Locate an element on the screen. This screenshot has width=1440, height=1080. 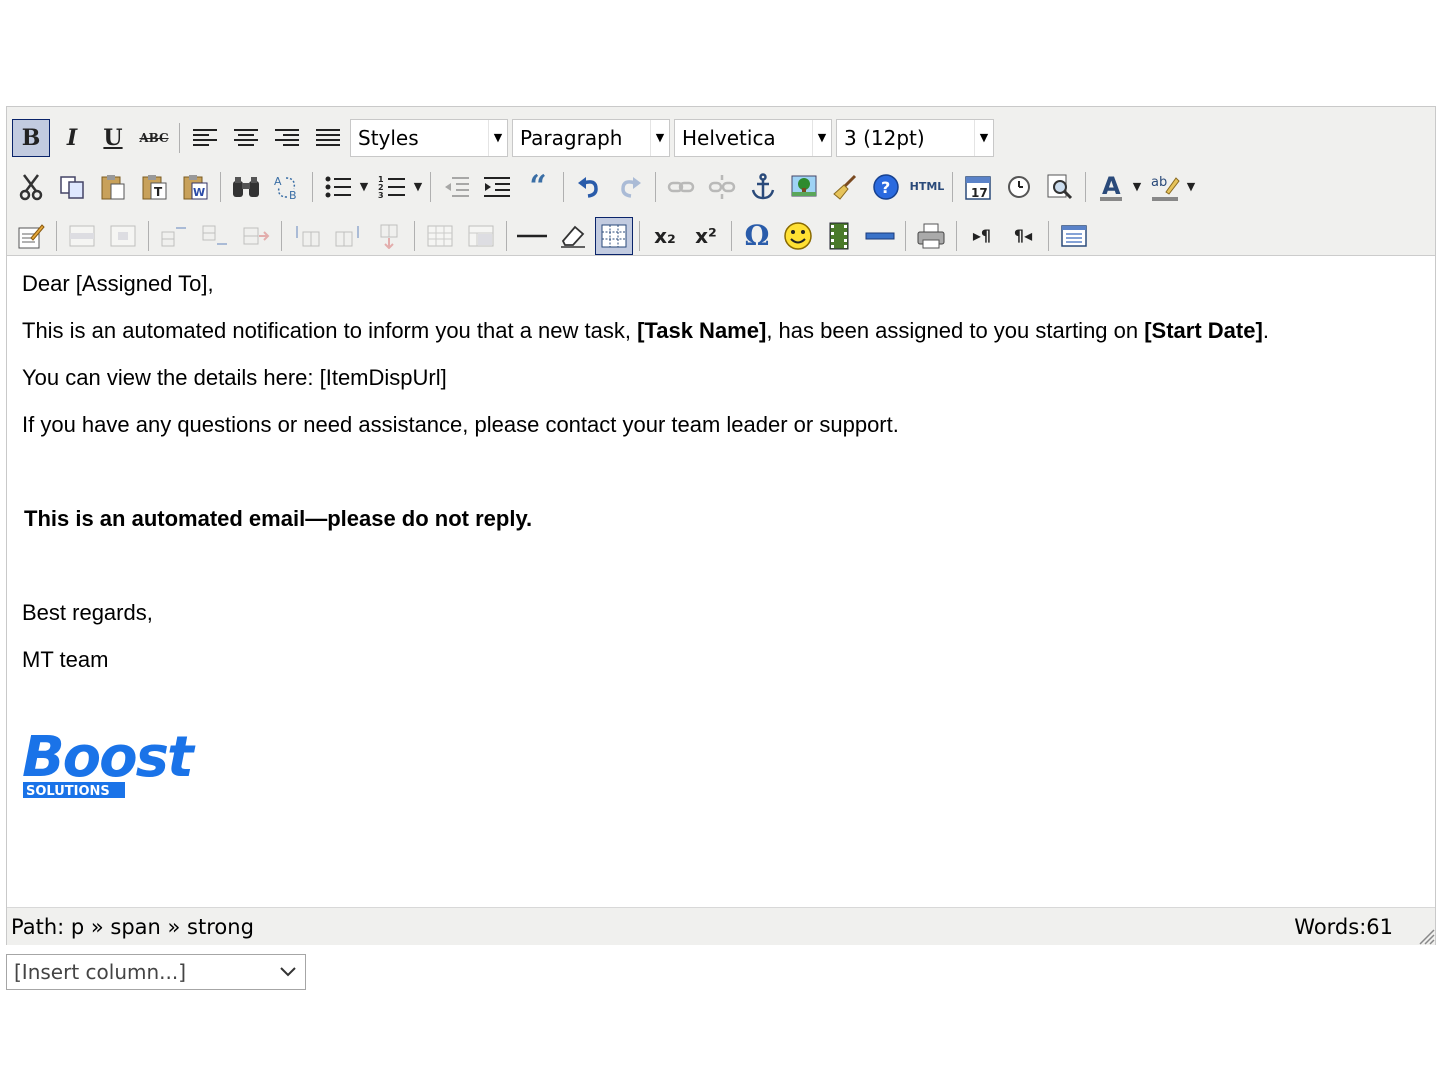
insert-time-button is located at coordinates (1019, 187).